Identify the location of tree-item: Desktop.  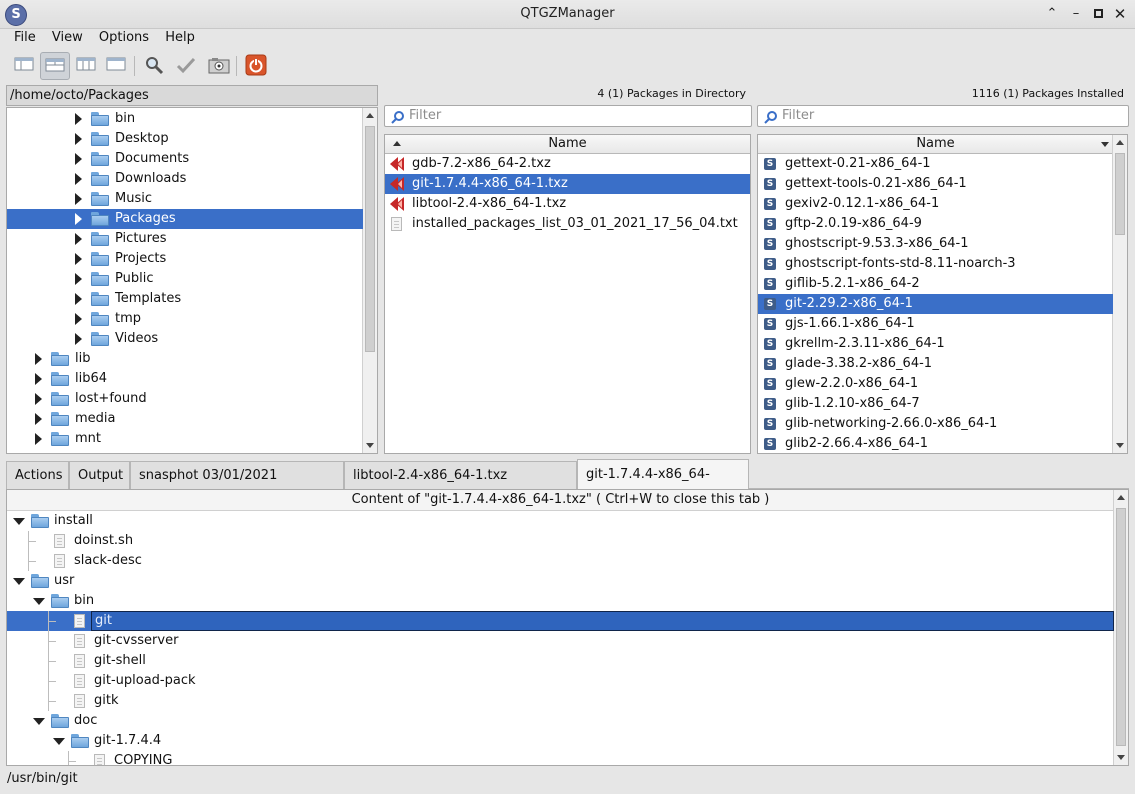
(185, 139).